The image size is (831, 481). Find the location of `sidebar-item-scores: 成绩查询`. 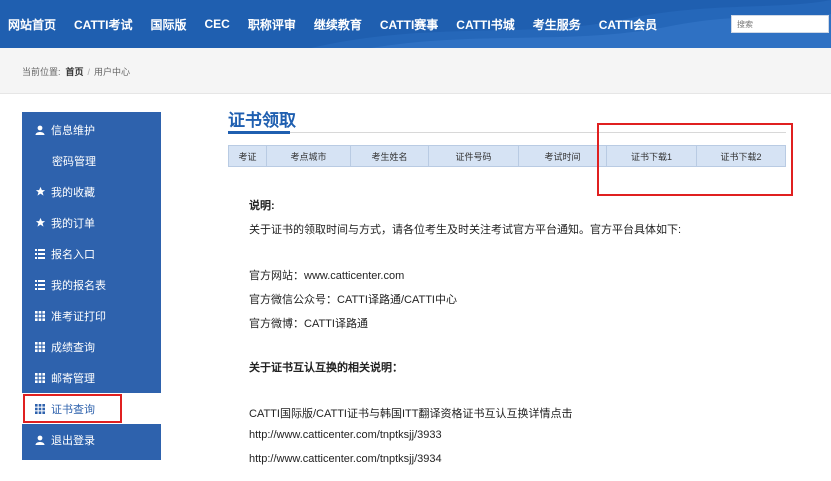

sidebar-item-scores: 成绩查询 is located at coordinates (91, 346).